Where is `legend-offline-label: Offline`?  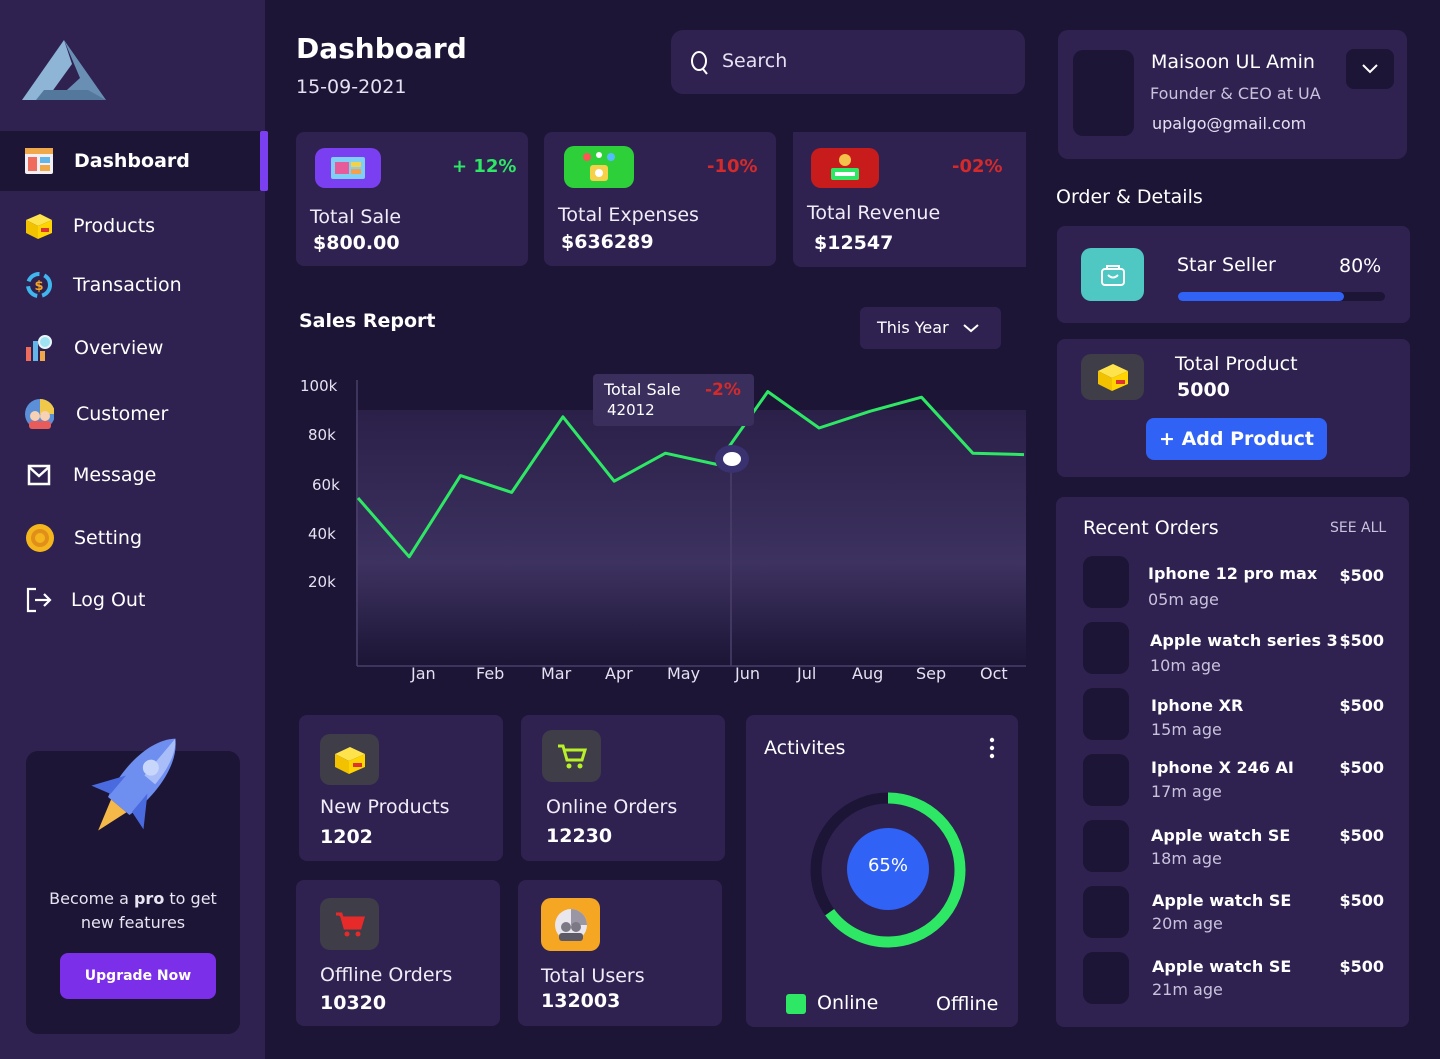 legend-offline-label: Offline is located at coordinates (967, 1004).